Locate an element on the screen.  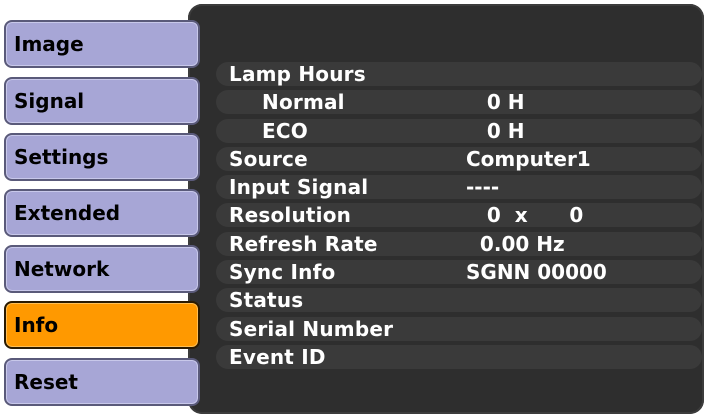
info-value: Computer1 is located at coordinates (528, 158).